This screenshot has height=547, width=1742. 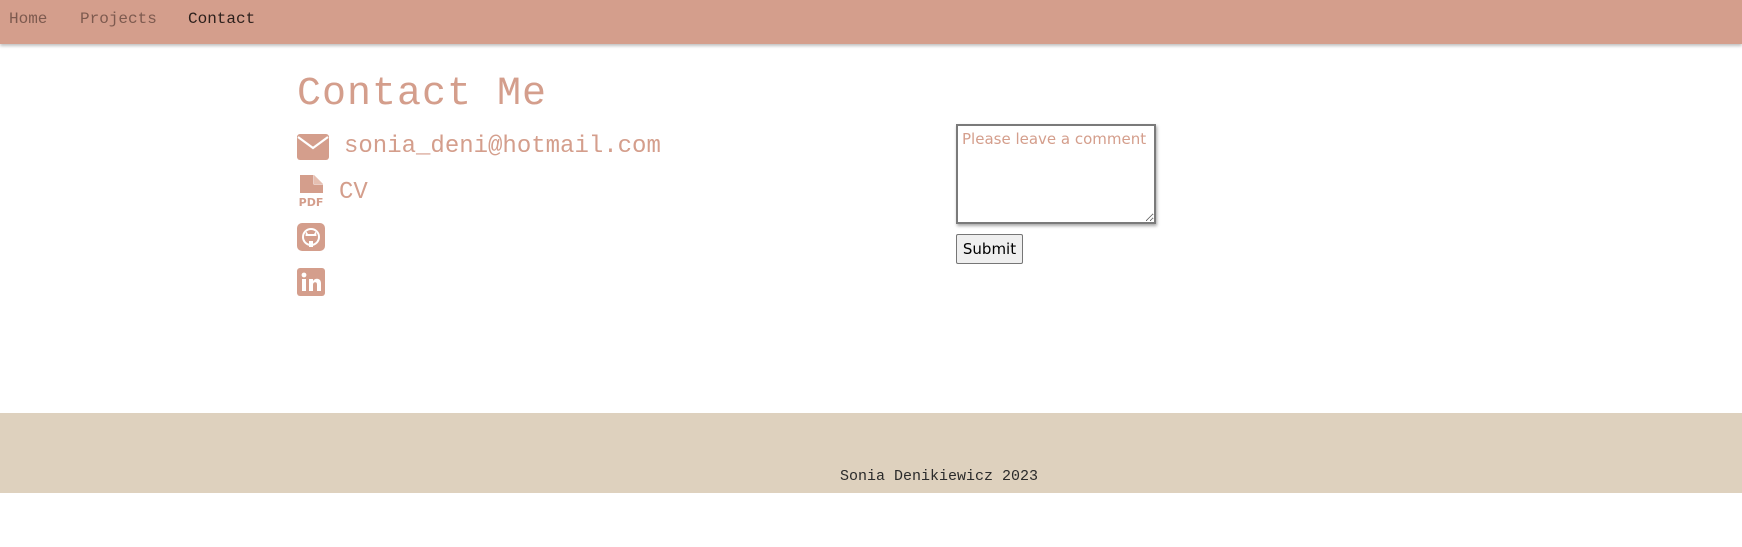 What do you see at coordinates (871, 22) in the screenshot?
I see `top-navbar: Home Projects Contact` at bounding box center [871, 22].